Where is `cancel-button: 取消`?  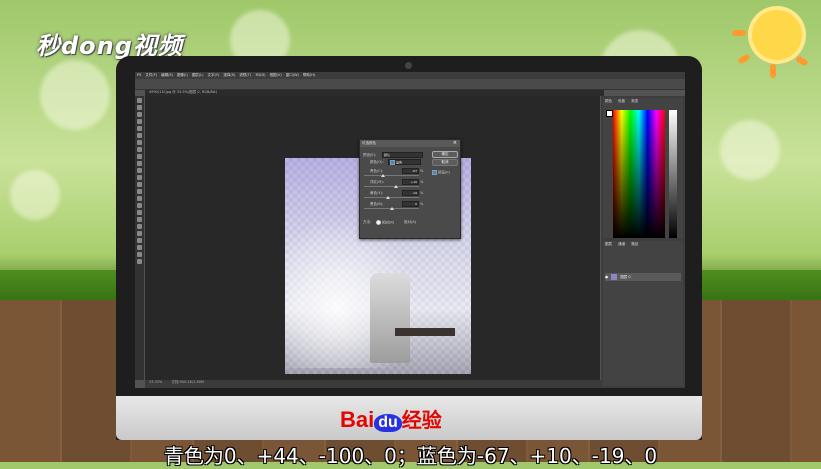 cancel-button: 取消 is located at coordinates (445, 162).